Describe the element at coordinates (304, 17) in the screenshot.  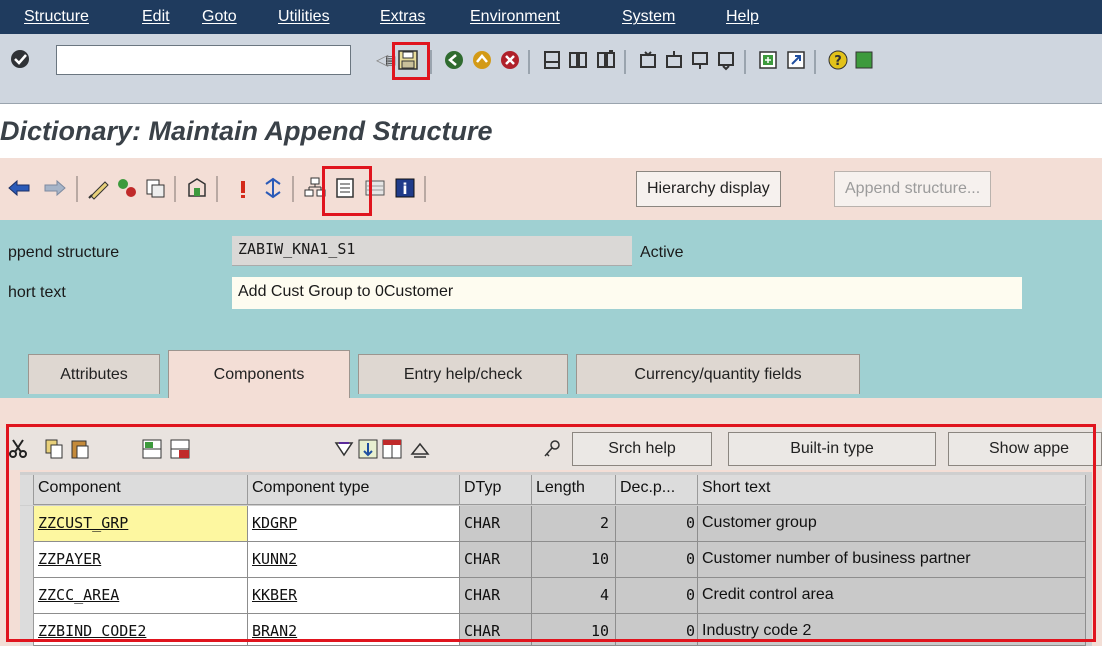
I see `menu-utilities: Utilities` at that location.